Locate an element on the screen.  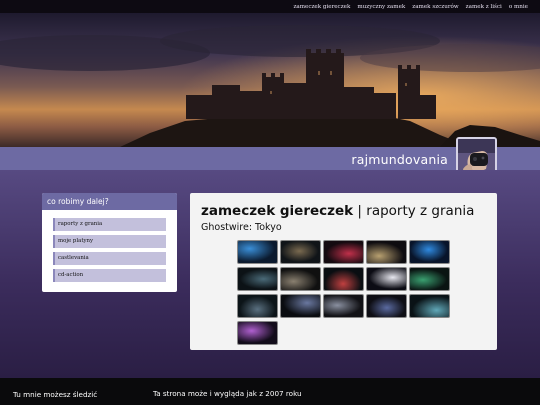
post-title: Ghostwire: Tokyo is located at coordinates (241, 227).